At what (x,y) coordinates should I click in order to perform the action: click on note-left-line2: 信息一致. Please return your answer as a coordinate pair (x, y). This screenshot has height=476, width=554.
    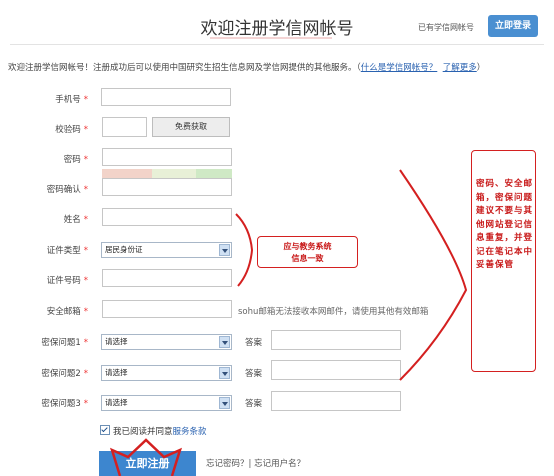
    Looking at the image, I should click on (307, 258).